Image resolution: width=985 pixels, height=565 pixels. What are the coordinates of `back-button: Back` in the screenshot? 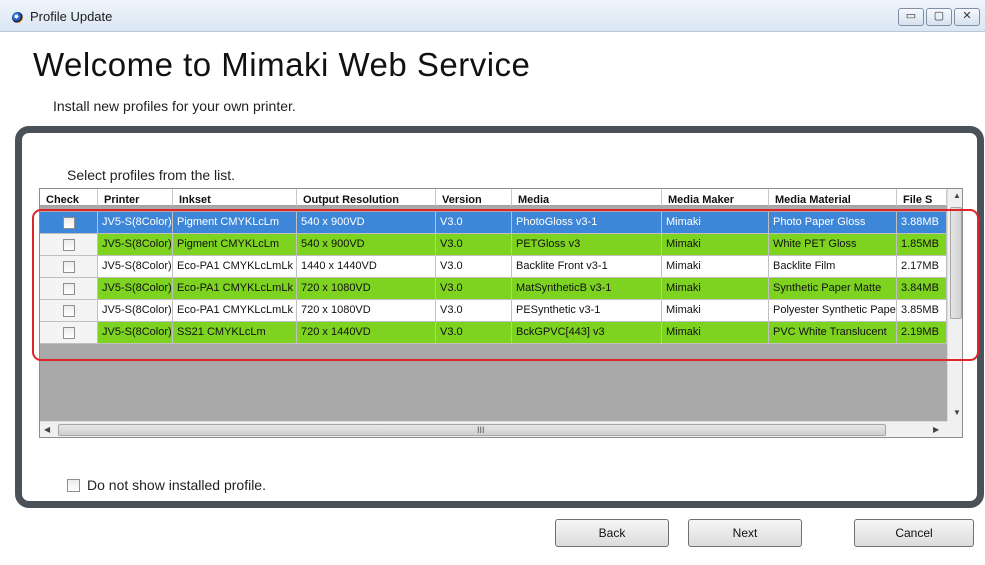 It's located at (612, 533).